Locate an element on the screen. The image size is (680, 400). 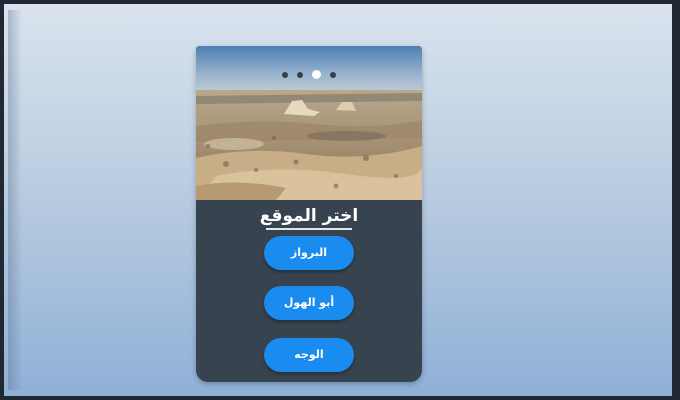
scene-edge is located at coordinates (15, 200).